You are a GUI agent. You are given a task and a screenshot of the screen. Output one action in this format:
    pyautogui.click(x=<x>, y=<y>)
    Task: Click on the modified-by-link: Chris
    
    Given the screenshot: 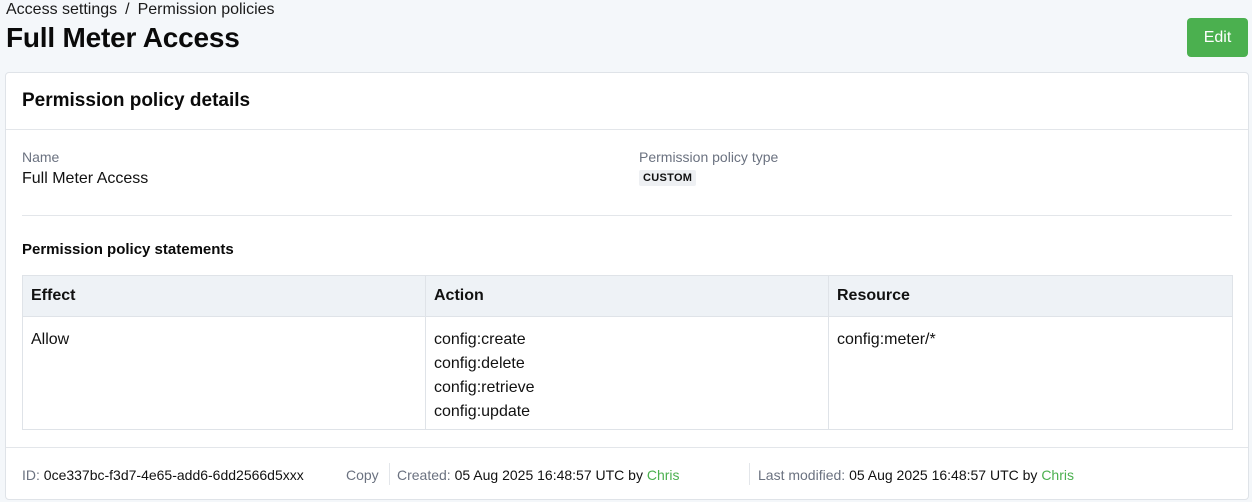 What is the action you would take?
    pyautogui.click(x=1057, y=475)
    